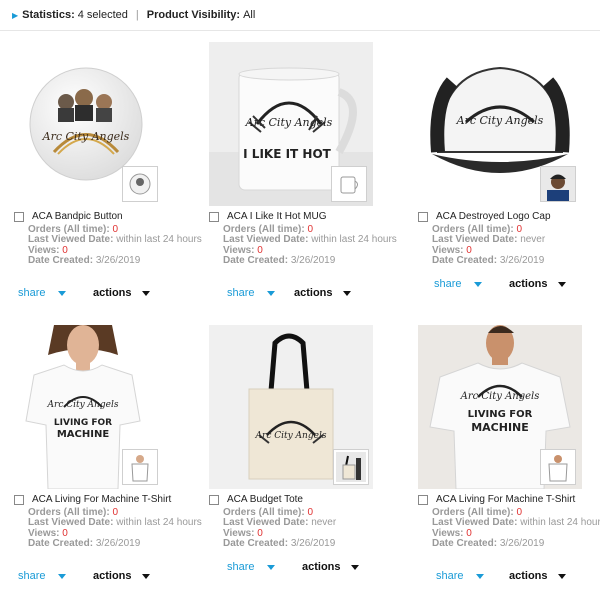 The width and height of the screenshot is (600, 591). Describe the element at coordinates (159, 239) in the screenshot. I see `last-viewed-value: within last 24 hours` at that location.